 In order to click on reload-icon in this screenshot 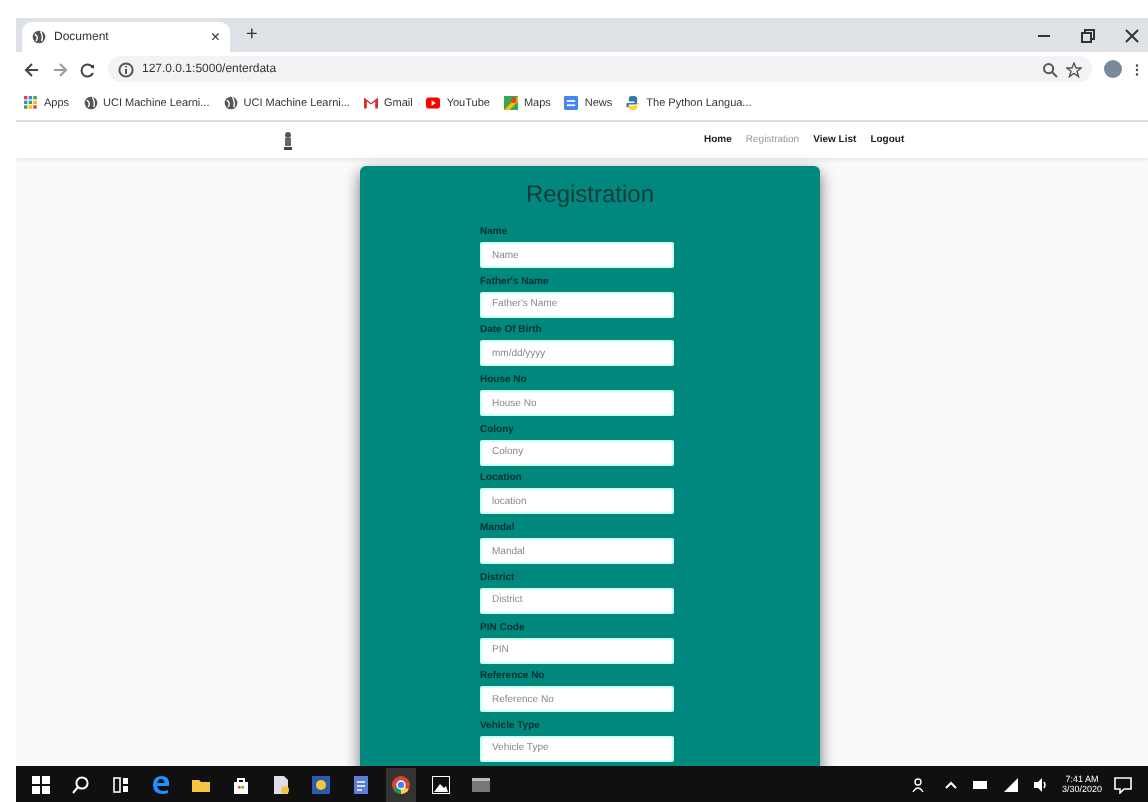, I will do `click(88, 69)`.